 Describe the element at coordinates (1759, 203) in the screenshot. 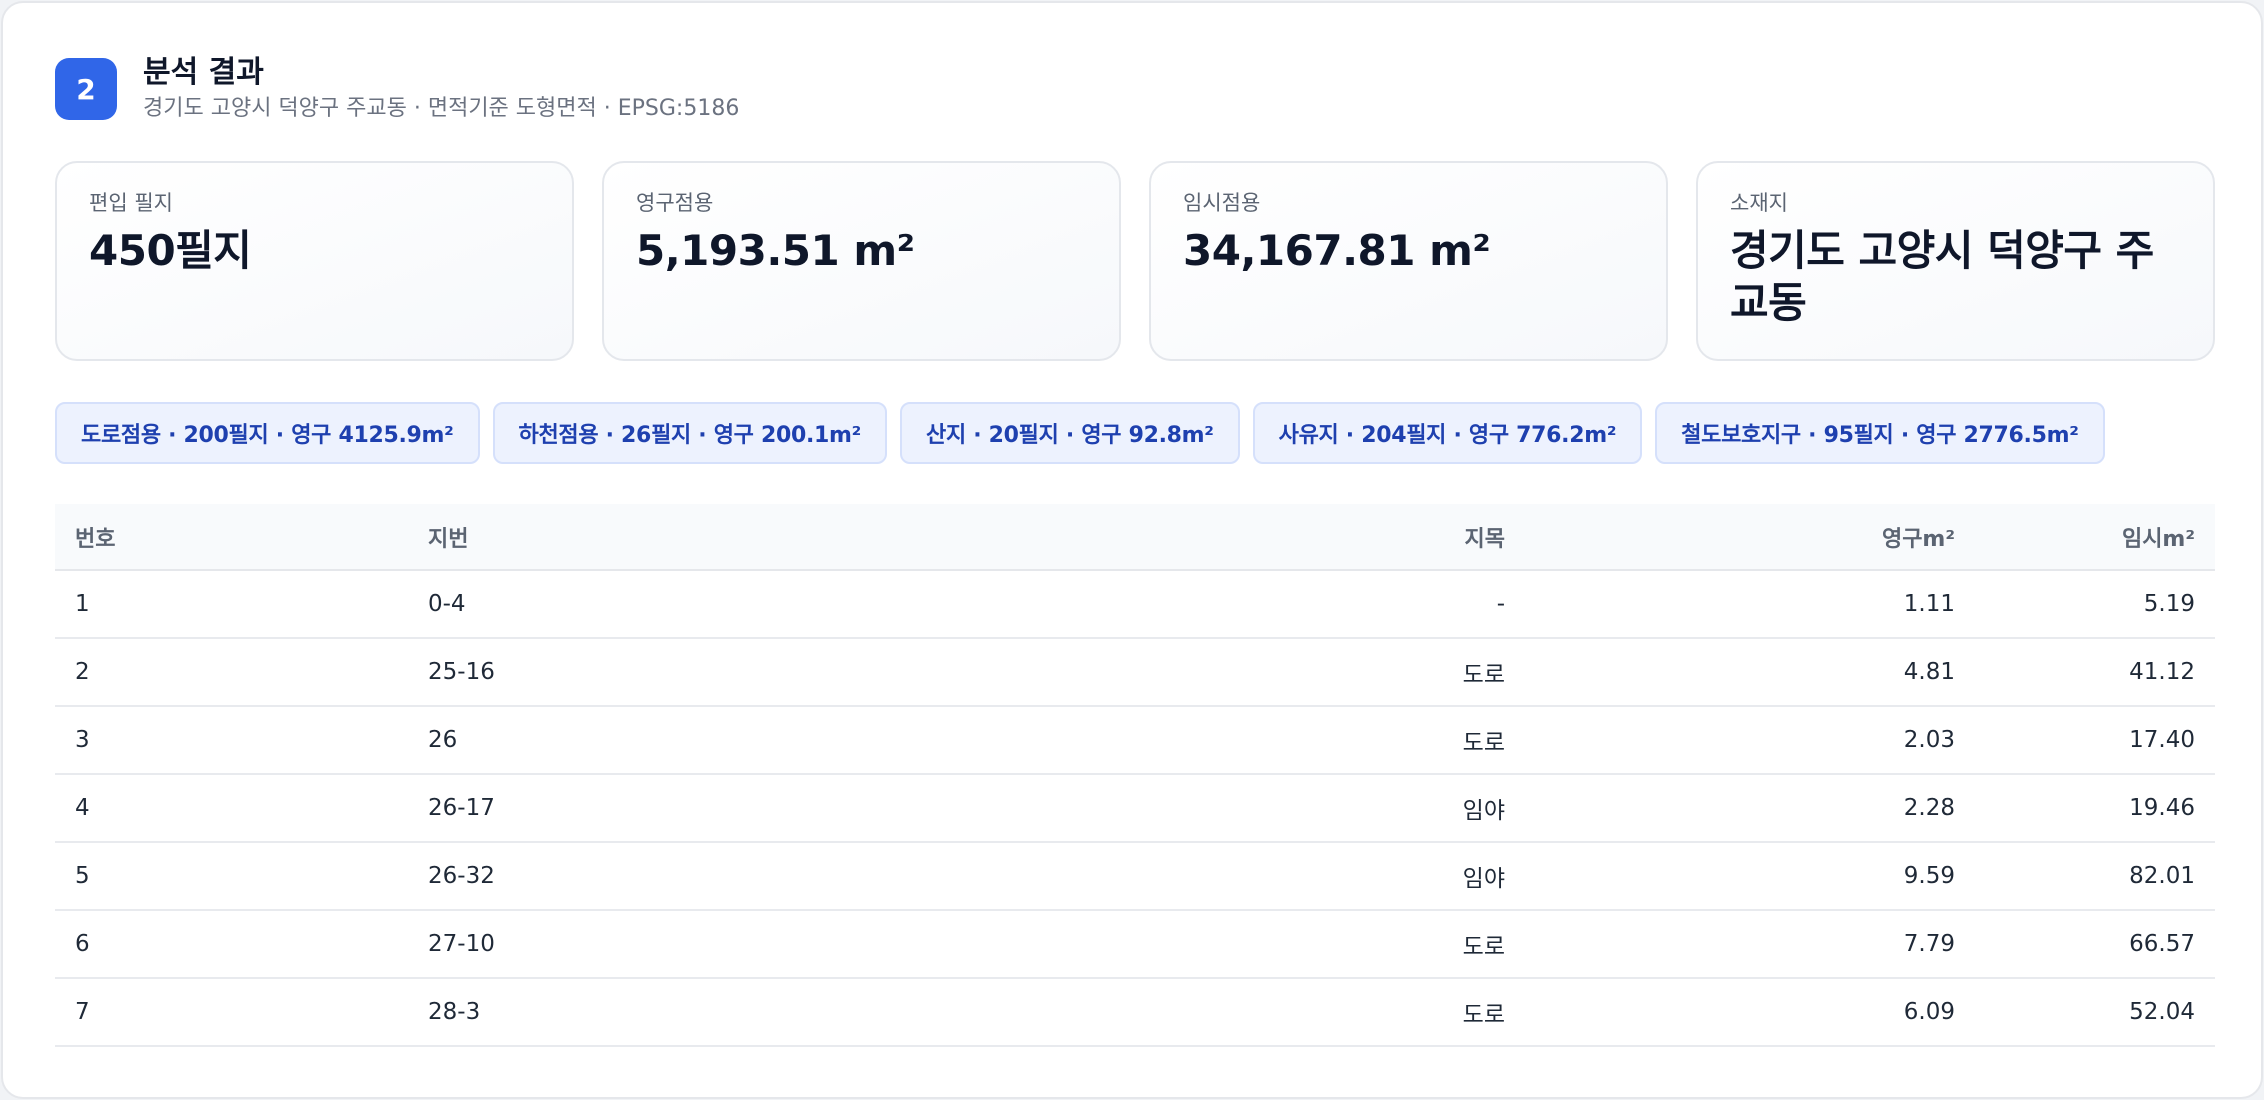

I see `card-label: 소재지` at that location.